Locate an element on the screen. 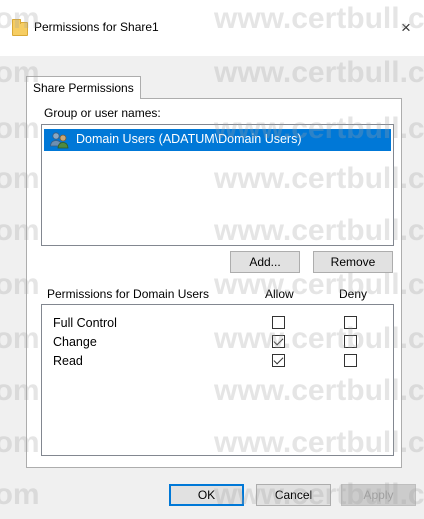  full-control-deny-checkbox is located at coordinates (350, 322).